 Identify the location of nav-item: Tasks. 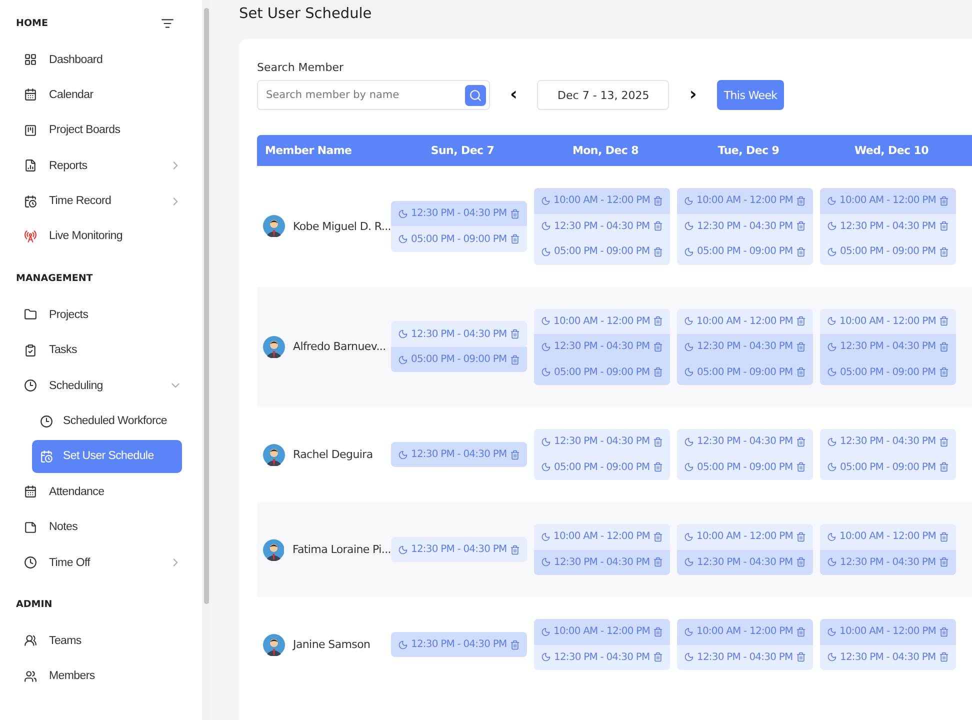
(99, 350).